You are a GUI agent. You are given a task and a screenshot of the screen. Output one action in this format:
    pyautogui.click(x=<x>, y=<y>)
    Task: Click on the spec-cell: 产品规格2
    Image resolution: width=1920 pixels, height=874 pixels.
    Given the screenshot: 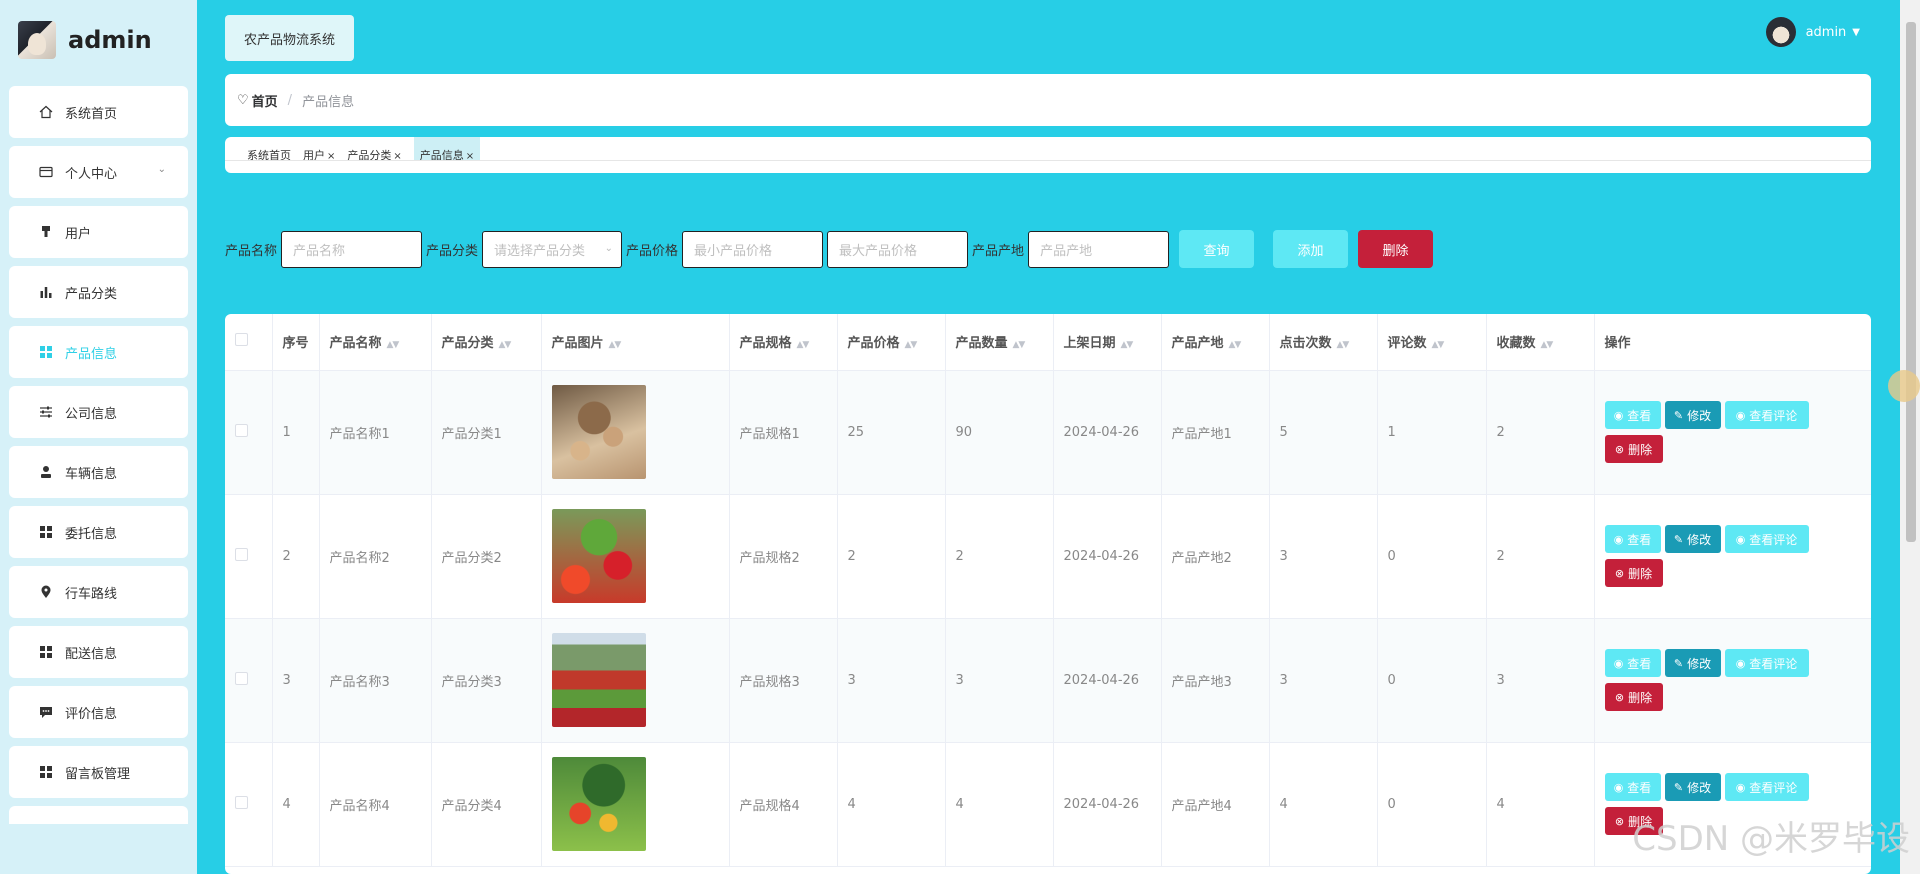 What is the action you would take?
    pyautogui.click(x=783, y=556)
    